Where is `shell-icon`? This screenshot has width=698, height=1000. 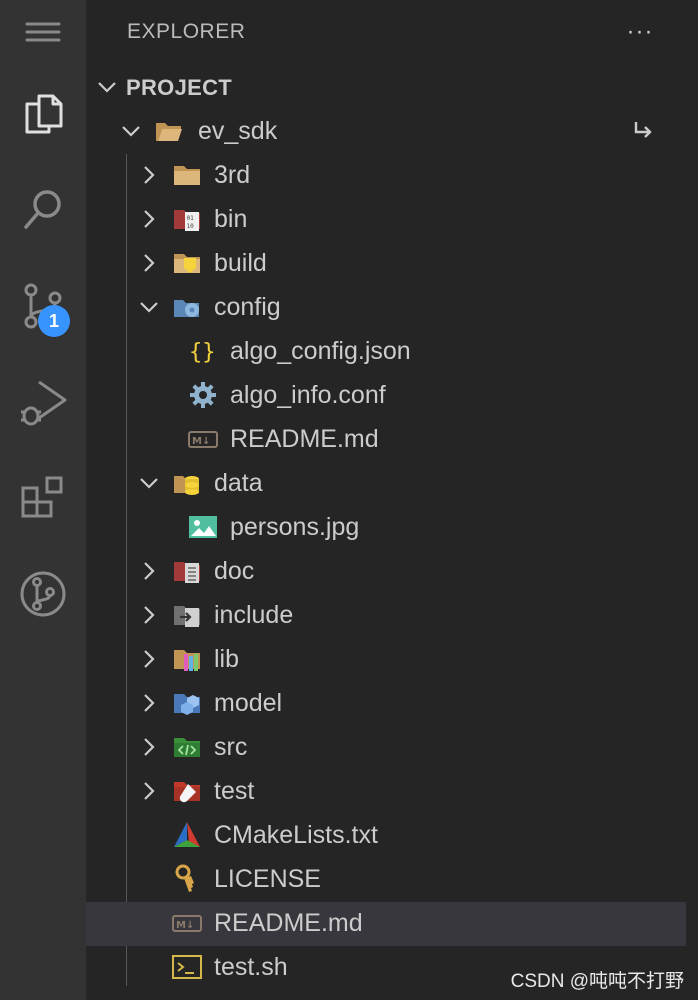 shell-icon is located at coordinates (187, 967).